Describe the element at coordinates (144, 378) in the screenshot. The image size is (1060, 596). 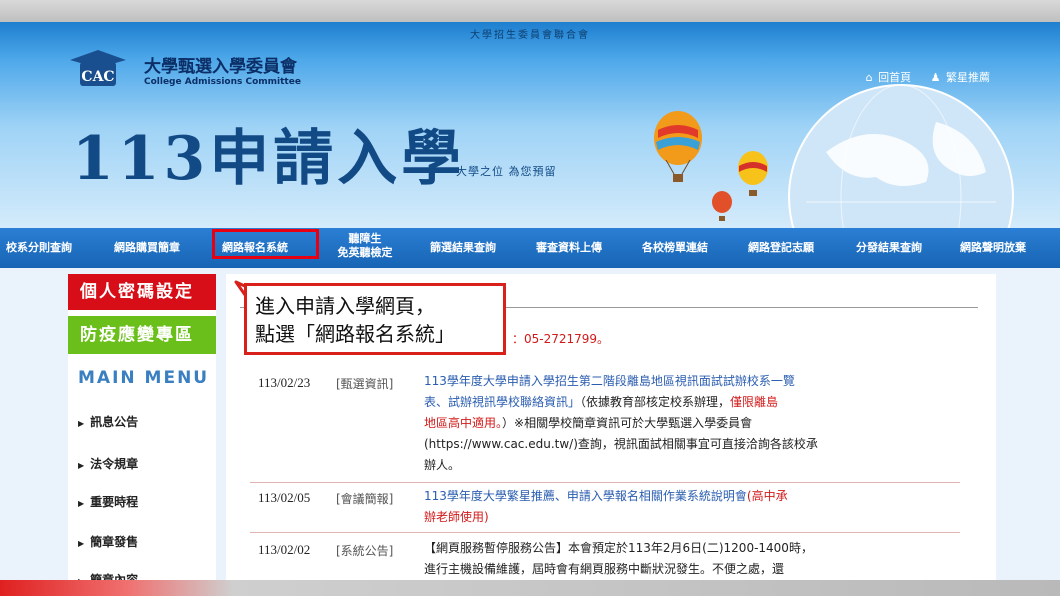
I see `main-menu-heading: MAIN MENU` at that location.